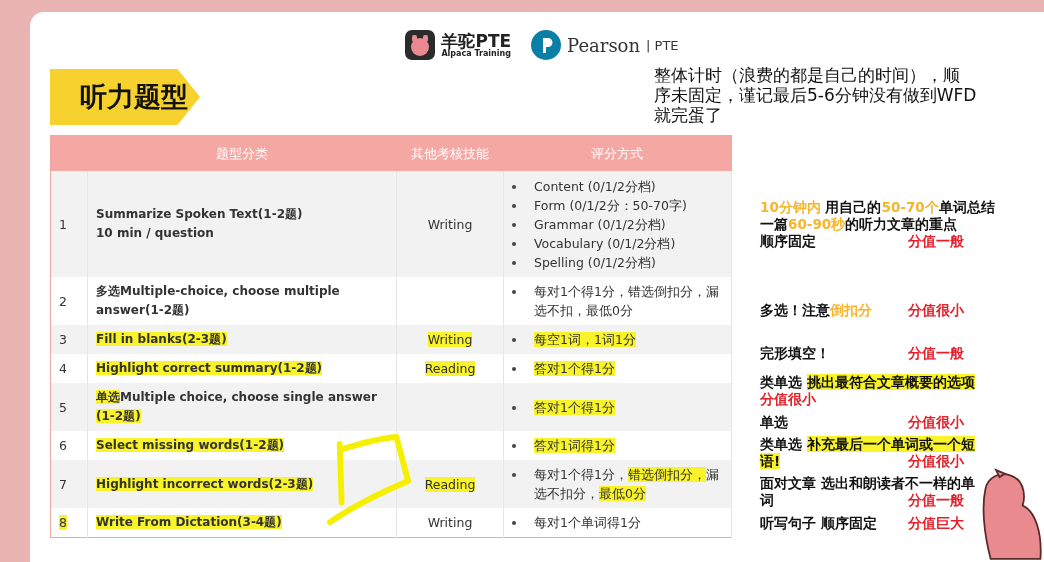 The image size is (1044, 562). I want to click on brand-name: 羊驼PTE, so click(476, 41).